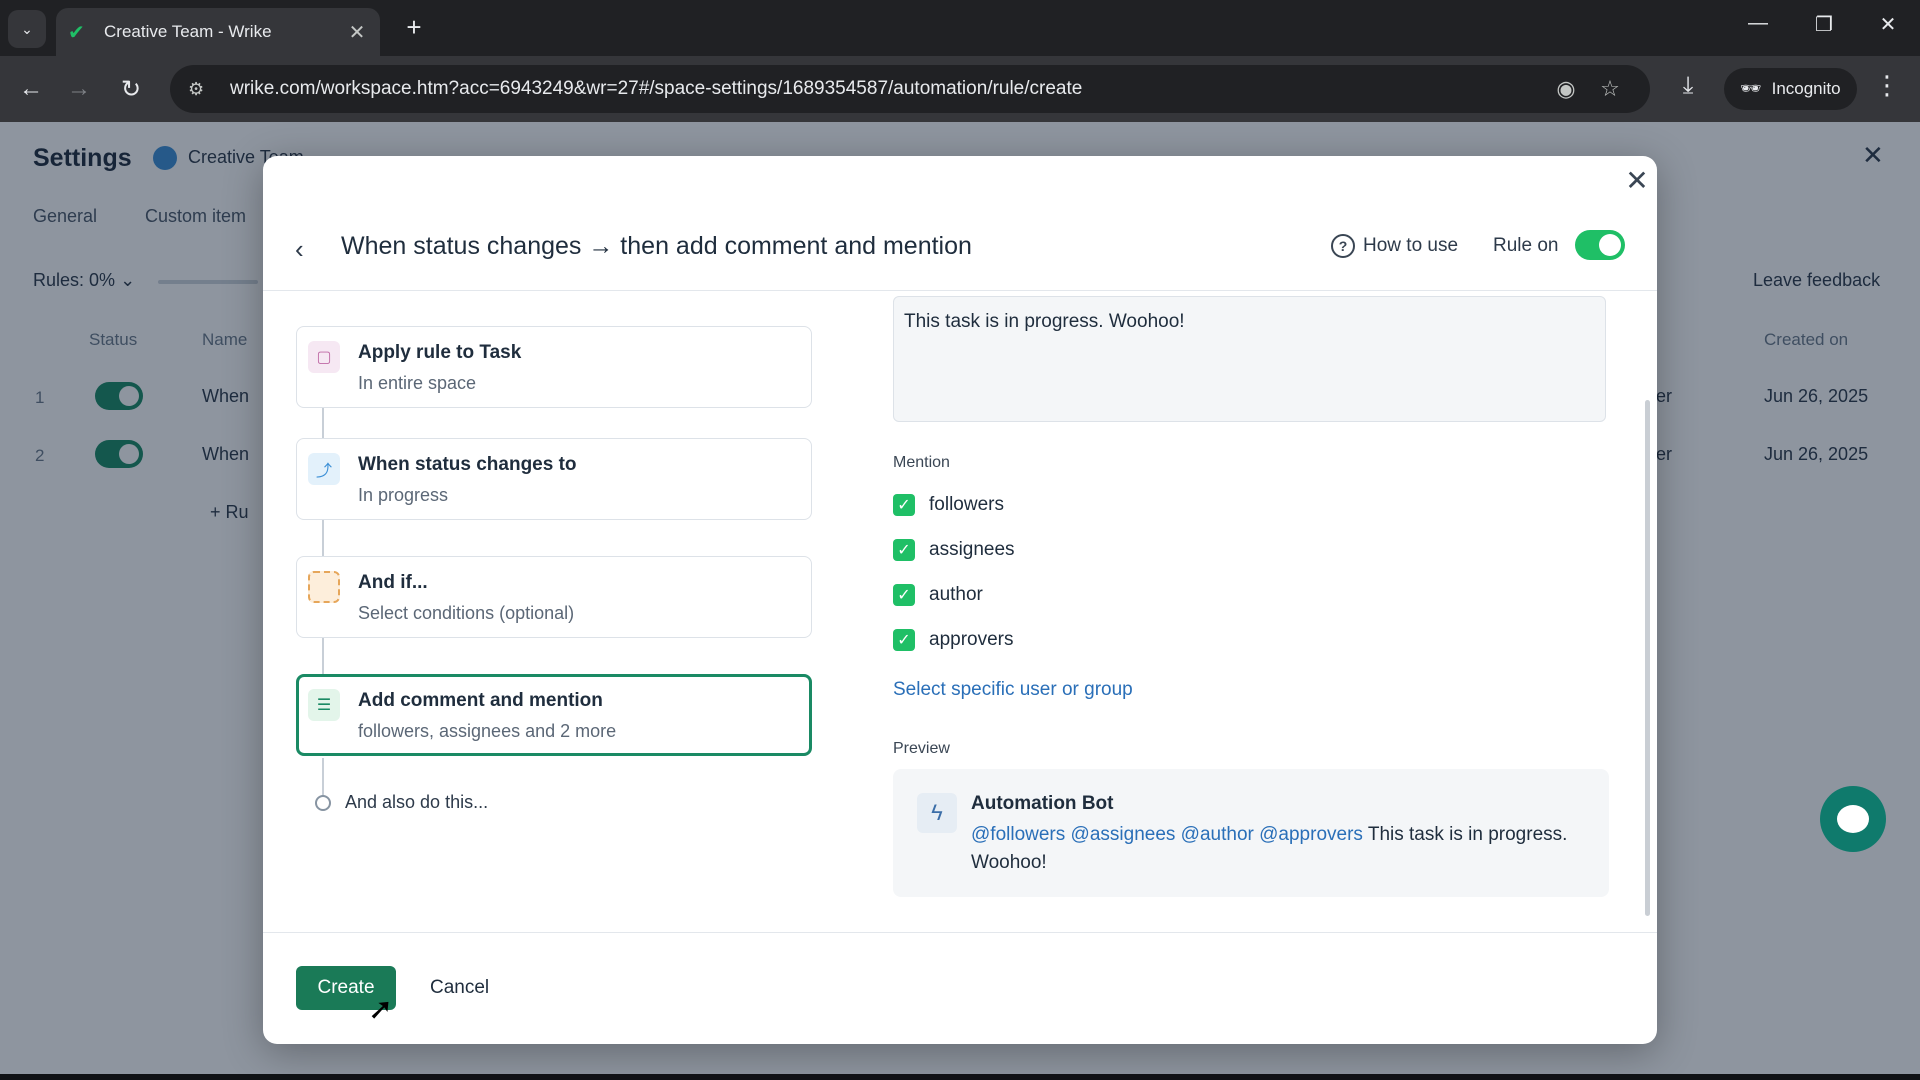  Describe the element at coordinates (1600, 245) in the screenshot. I see `rule-on-toggle` at that location.